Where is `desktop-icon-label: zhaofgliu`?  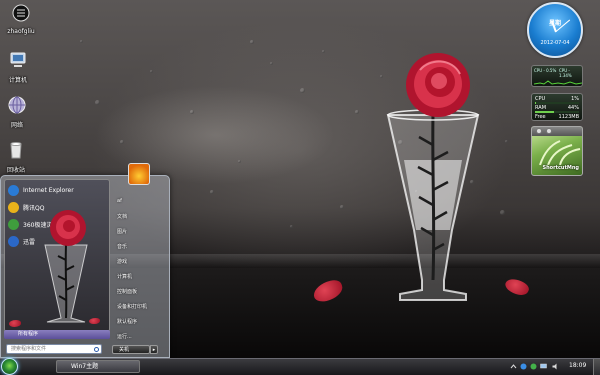 desktop-icon-label: zhaofgliu is located at coordinates (21, 31).